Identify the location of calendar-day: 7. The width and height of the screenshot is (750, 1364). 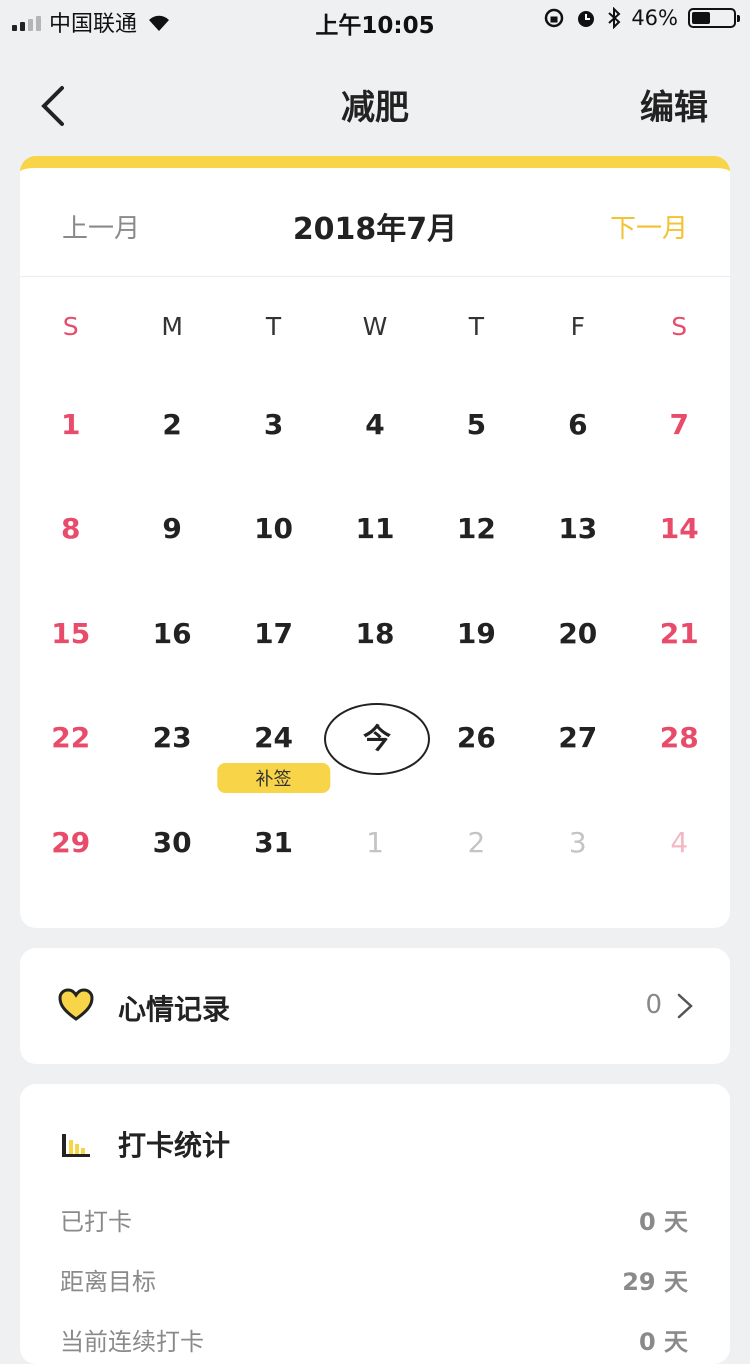
(679, 460).